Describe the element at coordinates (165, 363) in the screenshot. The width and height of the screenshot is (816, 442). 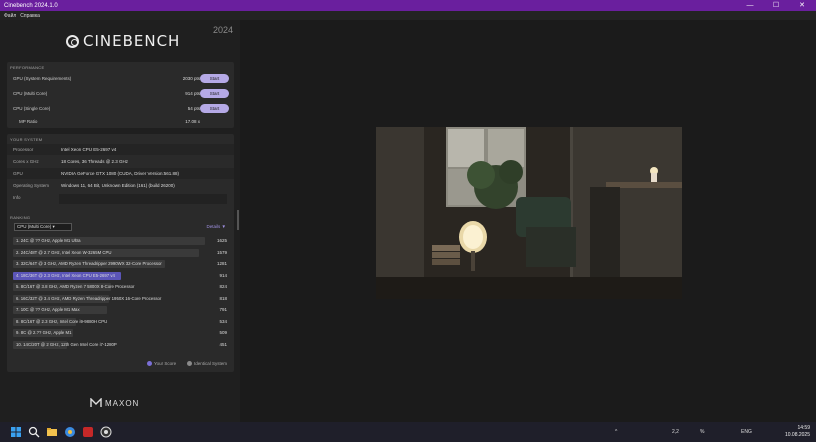
I see `legend-label: Your Score` at that location.